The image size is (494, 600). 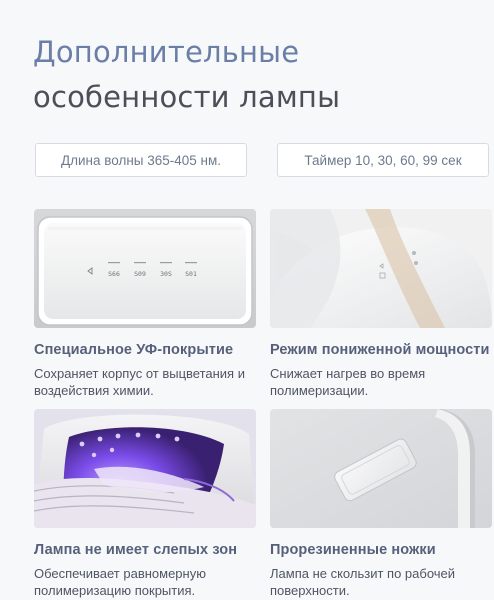 What do you see at coordinates (145, 268) in the screenshot?
I see `lamp-control-panel-image: S66 S09 30S S01` at bounding box center [145, 268].